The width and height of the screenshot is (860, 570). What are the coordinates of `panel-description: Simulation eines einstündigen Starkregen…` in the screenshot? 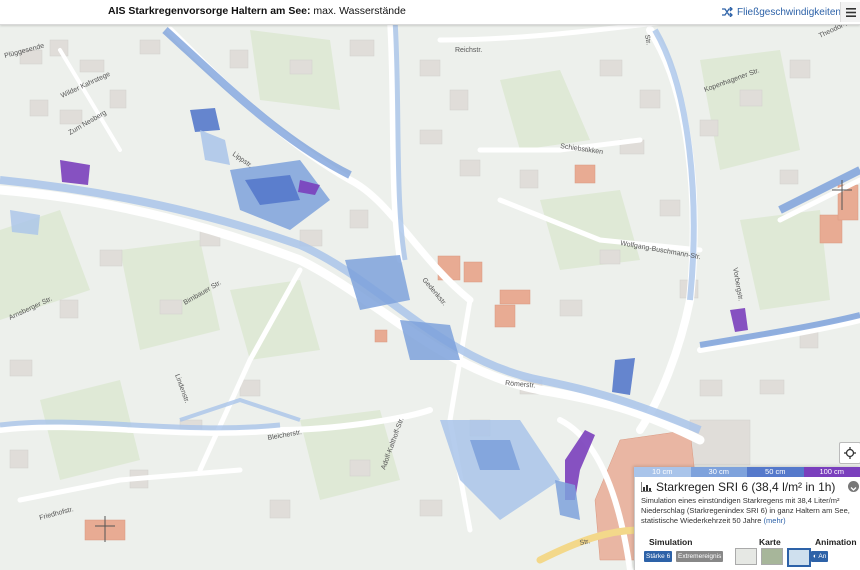 It's located at (749, 511).